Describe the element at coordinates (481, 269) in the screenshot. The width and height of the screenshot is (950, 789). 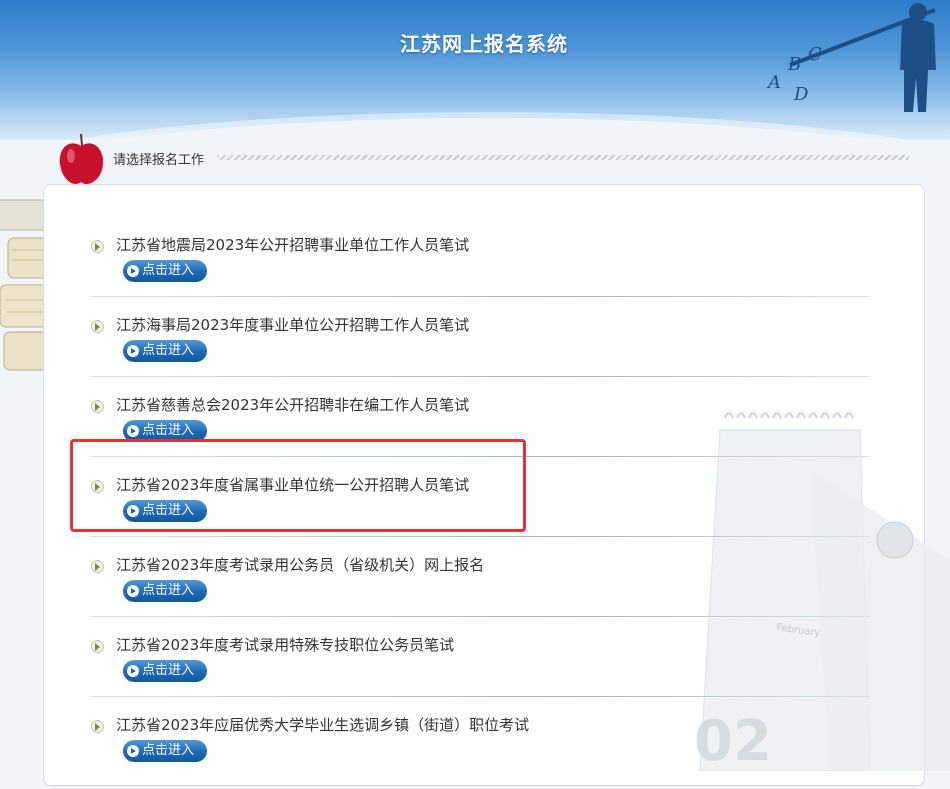
I see `list-item: 江苏省地震局2023年公开招聘事业单位工作人员笔试 点击进入` at that location.